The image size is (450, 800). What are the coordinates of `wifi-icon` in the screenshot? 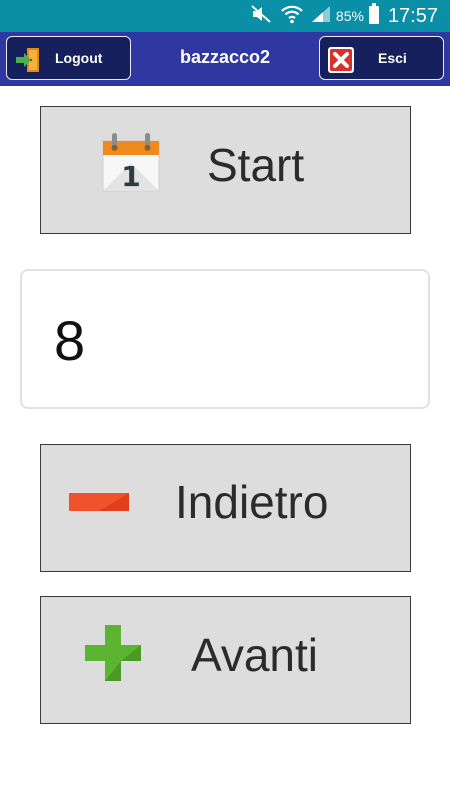 It's located at (292, 16).